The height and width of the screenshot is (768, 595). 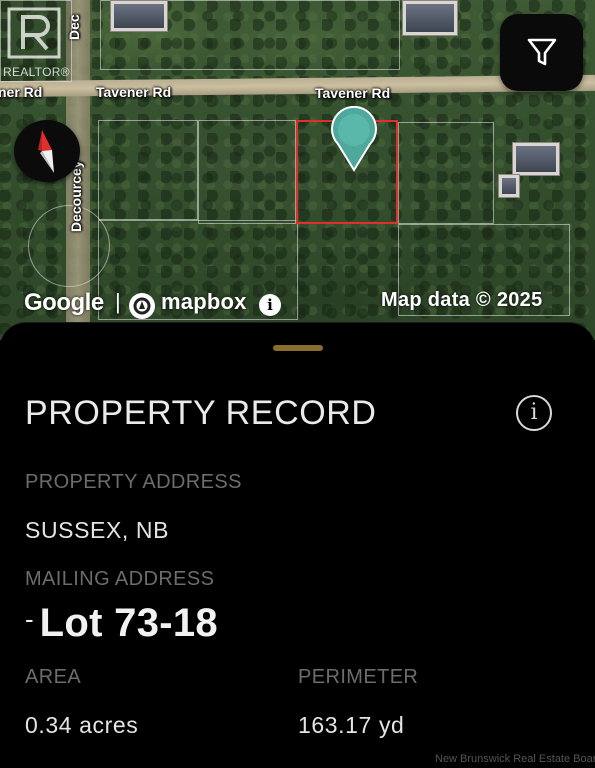 I want to click on info-icon: i, so click(x=534, y=413).